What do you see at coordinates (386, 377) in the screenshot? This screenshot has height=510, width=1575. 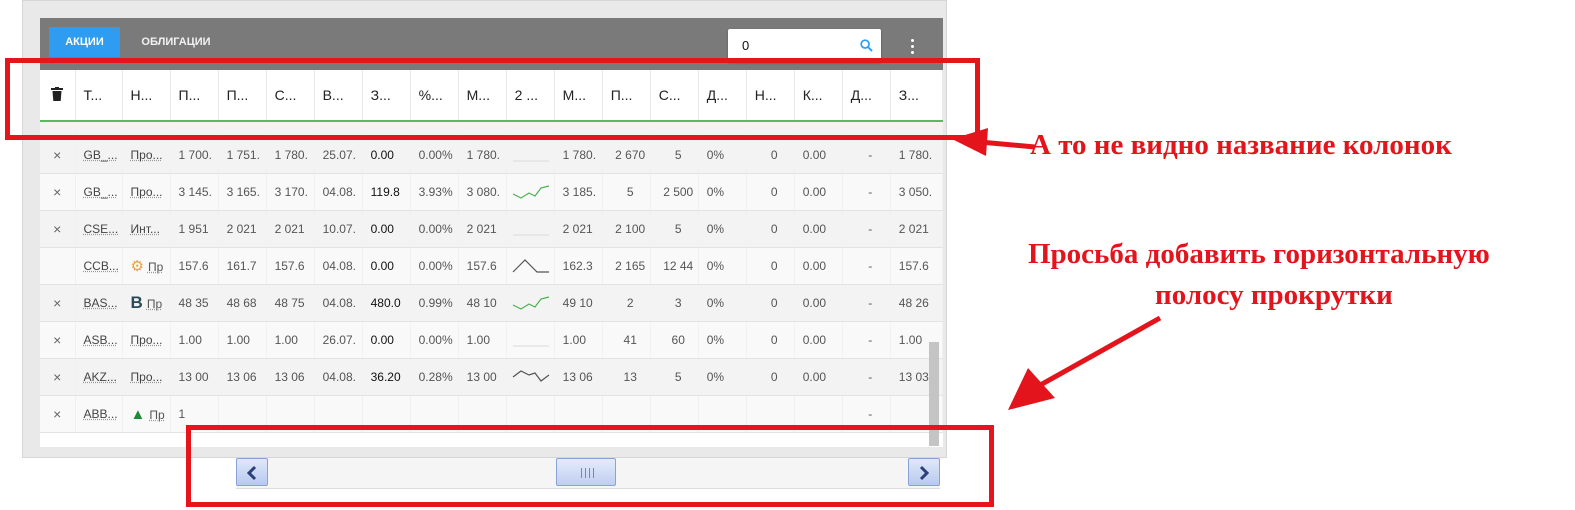 I see `table-cell: 36.20` at bounding box center [386, 377].